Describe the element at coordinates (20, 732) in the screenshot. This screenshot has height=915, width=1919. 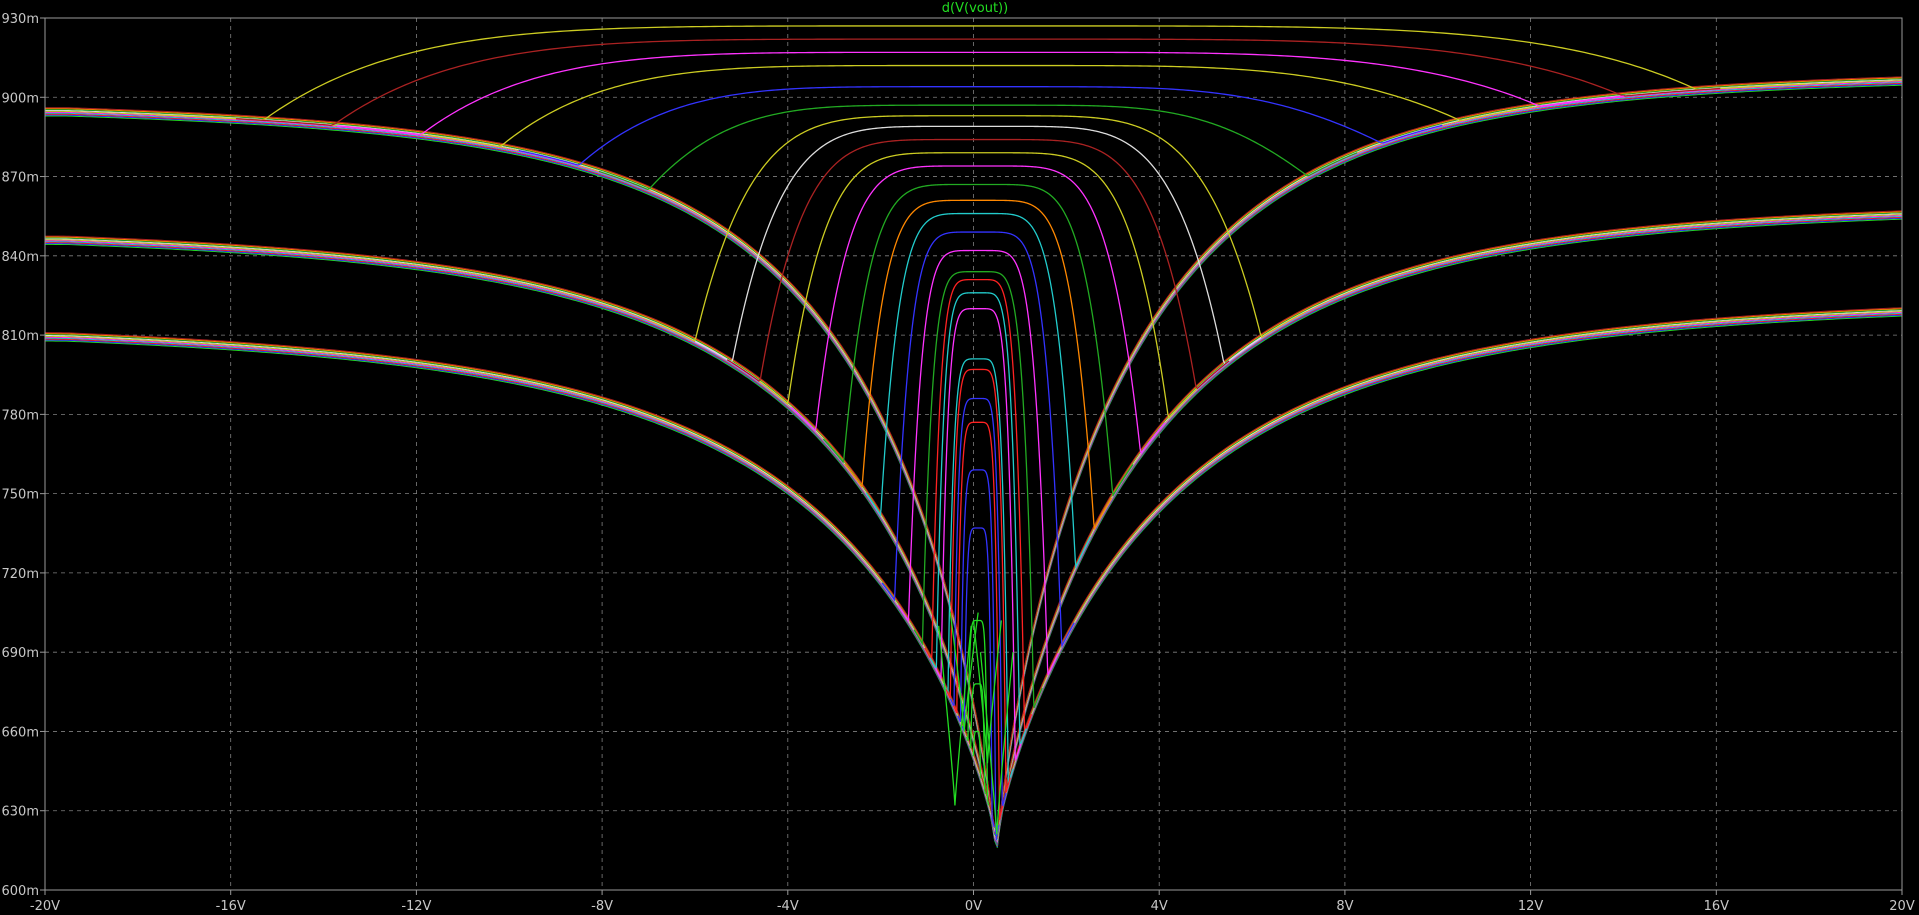
I see `y-tick-label: 660m` at that location.